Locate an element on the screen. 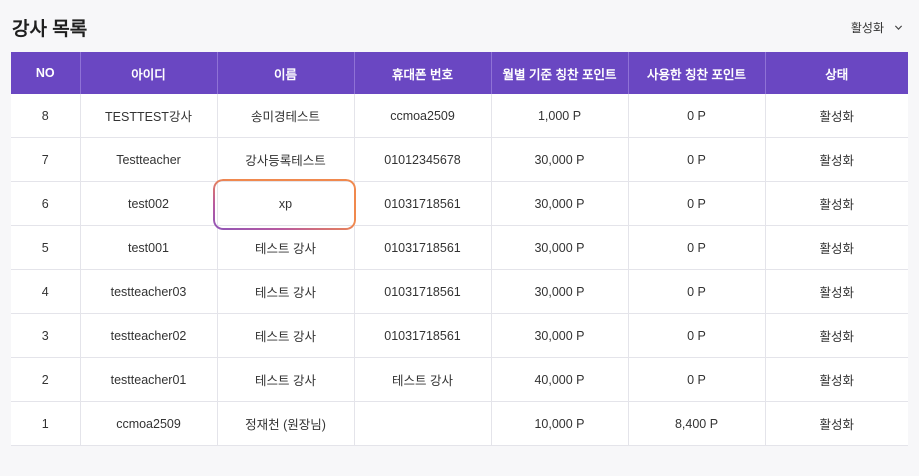  page-title: 강사 목록 is located at coordinates (50, 29).